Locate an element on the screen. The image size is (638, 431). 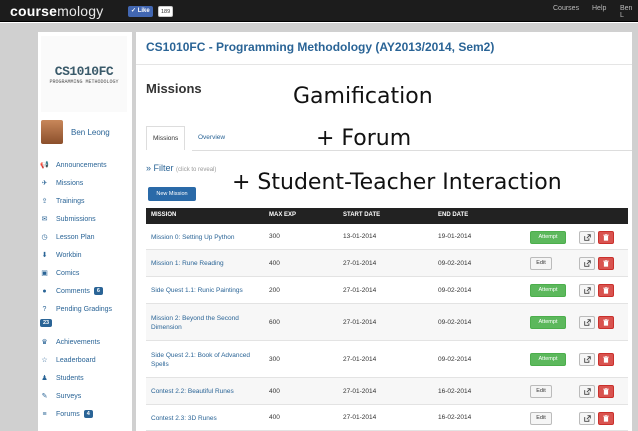
max-exp-value: 200 is located at coordinates (274, 290).